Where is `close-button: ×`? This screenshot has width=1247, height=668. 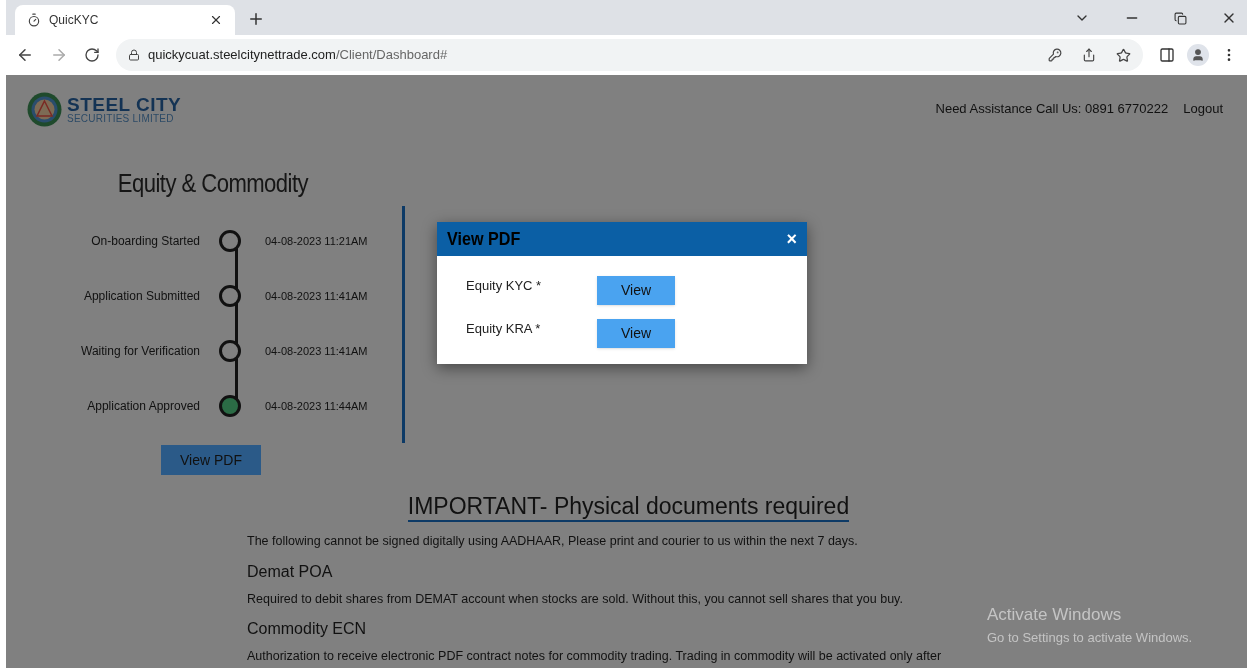
close-button: × is located at coordinates (791, 239).